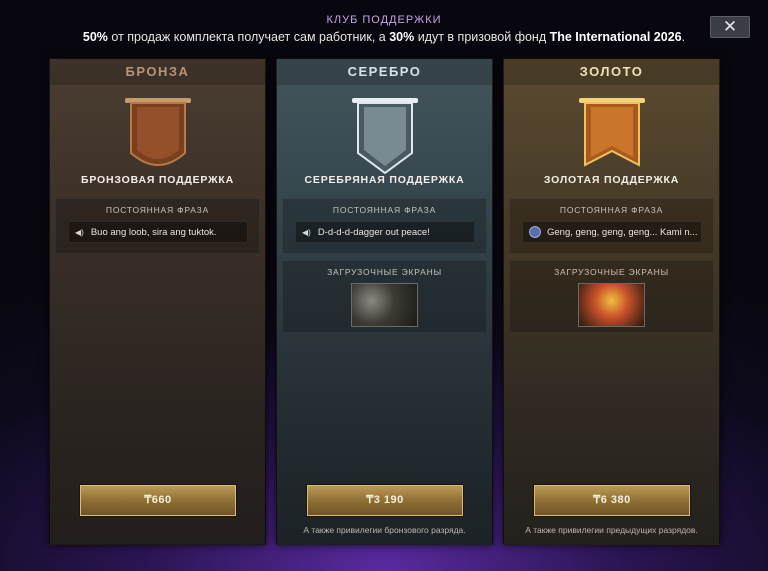 The width and height of the screenshot is (768, 571). I want to click on phrase-play-button: ◀) Buo ang loob, sira ang tuktok., so click(158, 232).